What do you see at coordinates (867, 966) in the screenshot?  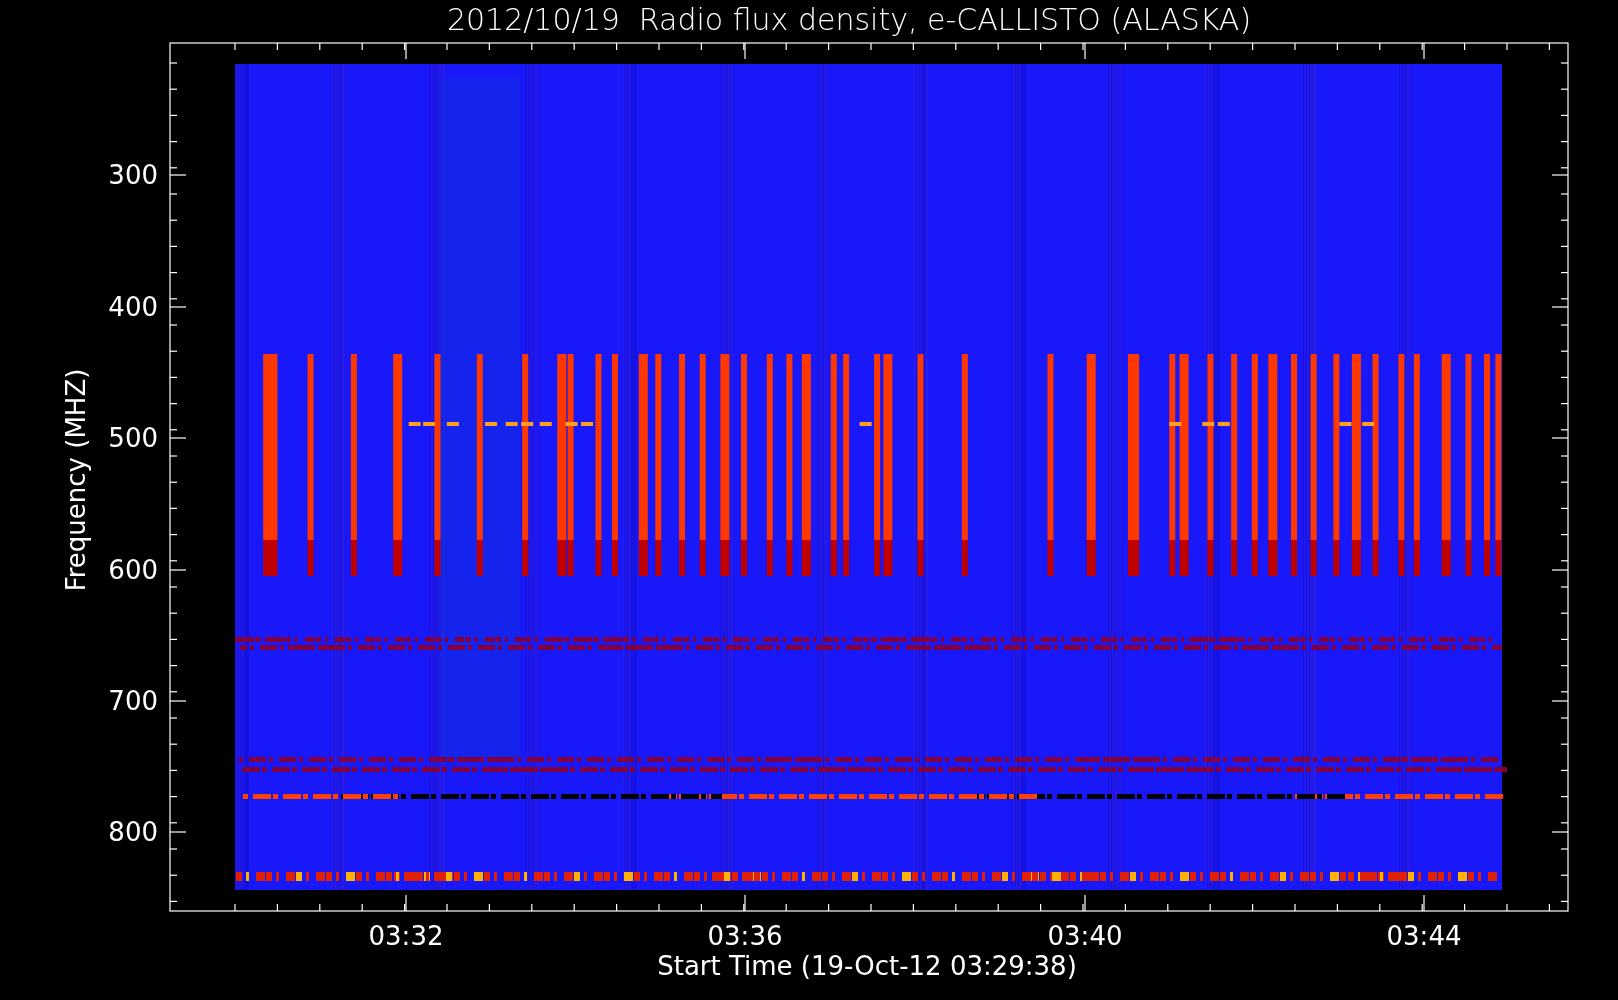 I see `x-axis-label: Start Time (19-Oct-12 03:29:38)` at bounding box center [867, 966].